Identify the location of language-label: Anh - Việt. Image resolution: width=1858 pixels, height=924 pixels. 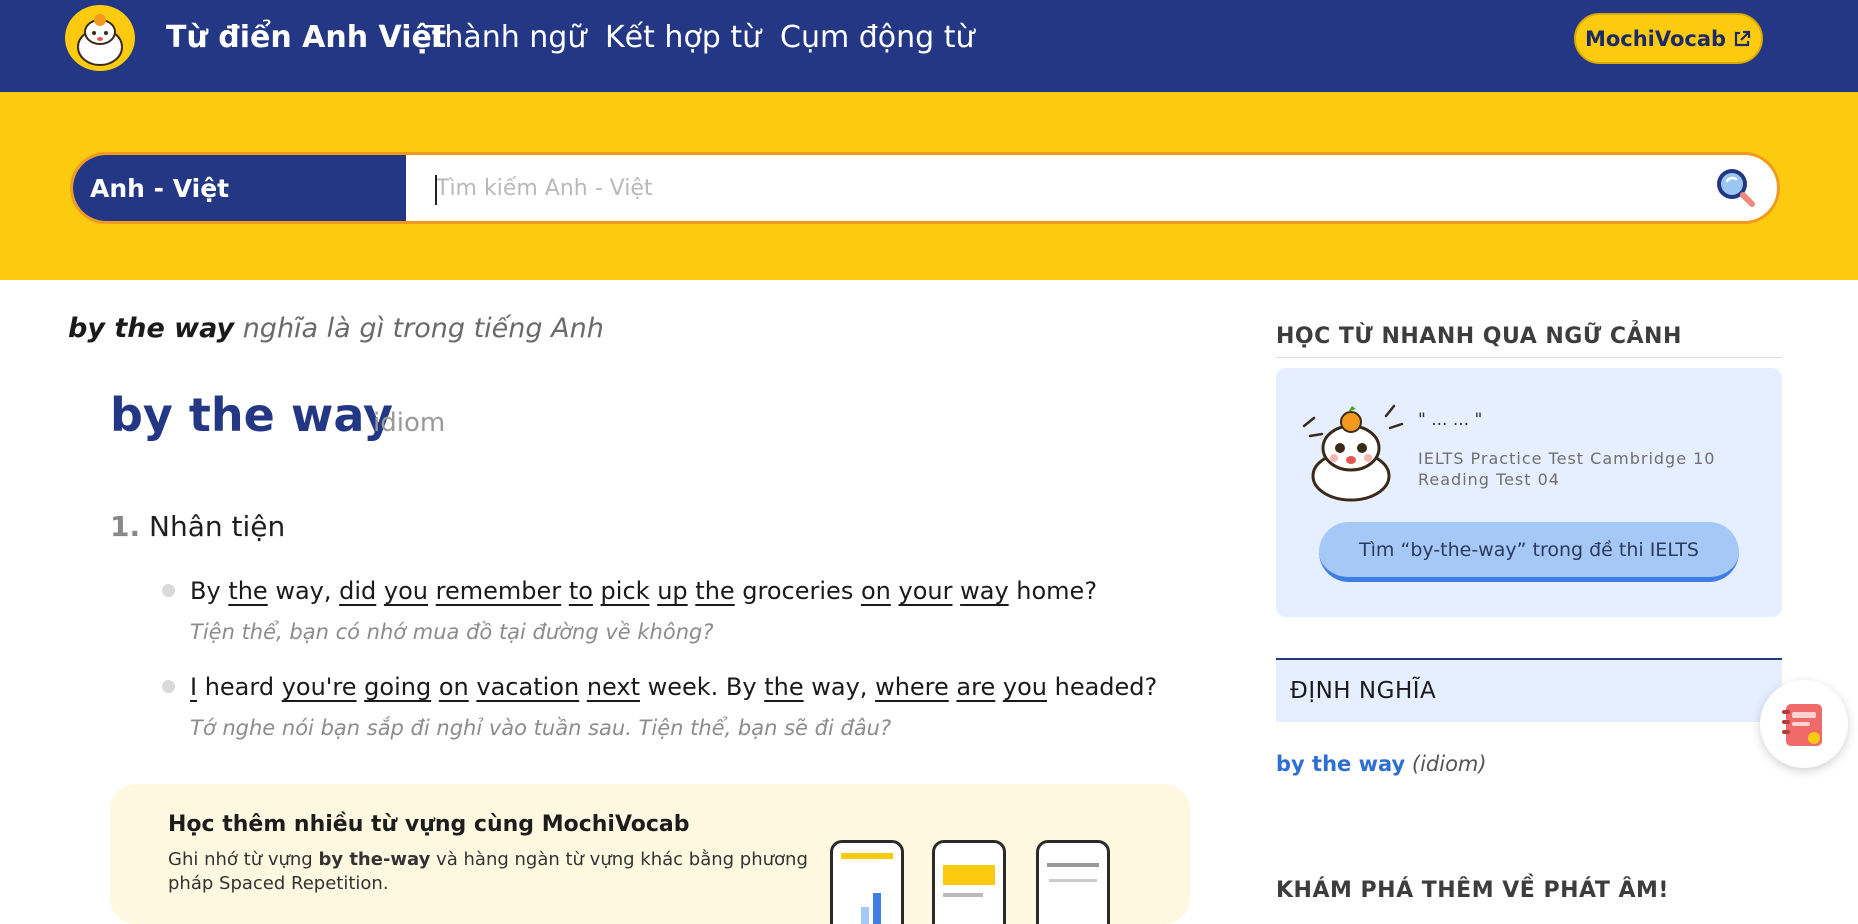
(160, 188).